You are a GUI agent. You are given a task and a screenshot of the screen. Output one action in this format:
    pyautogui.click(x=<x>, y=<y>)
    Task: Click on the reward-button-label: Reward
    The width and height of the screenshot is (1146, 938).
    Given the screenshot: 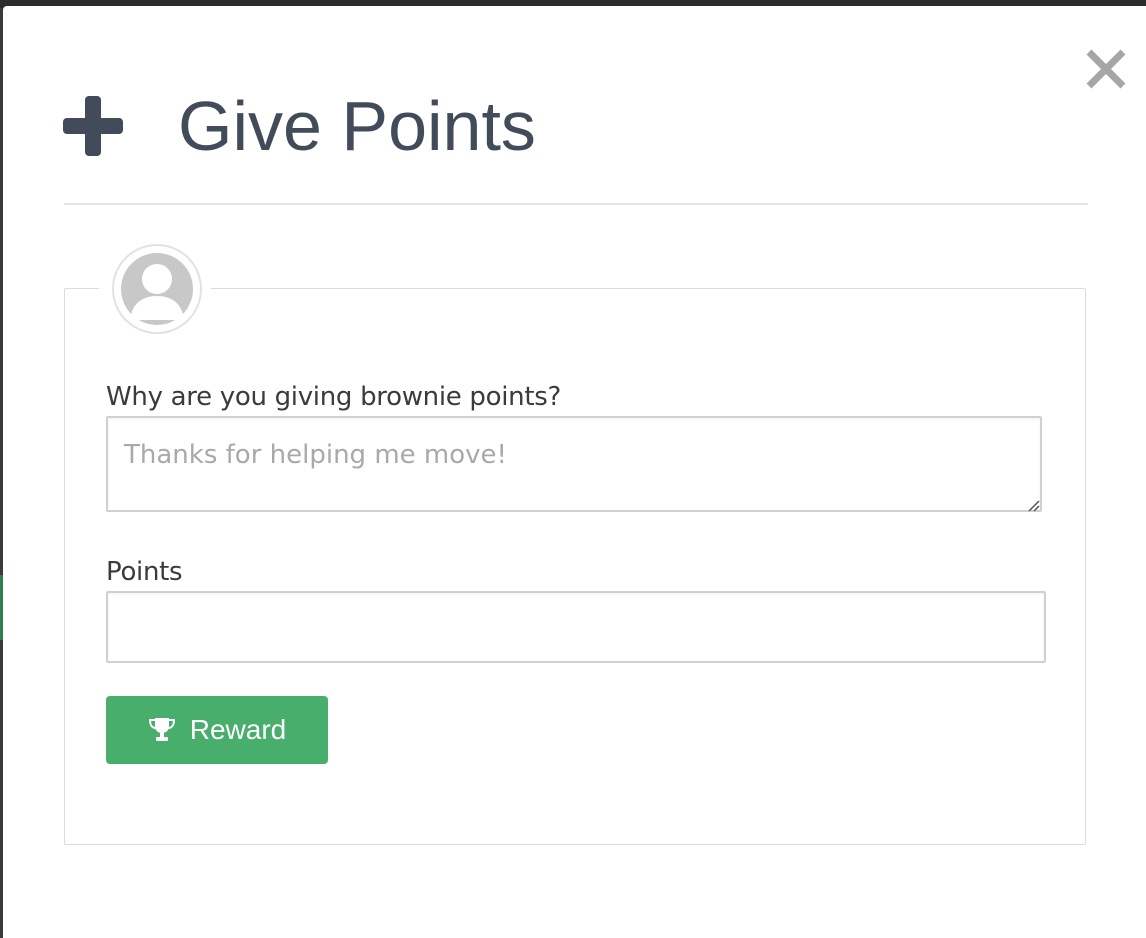 What is the action you would take?
    pyautogui.click(x=238, y=729)
    